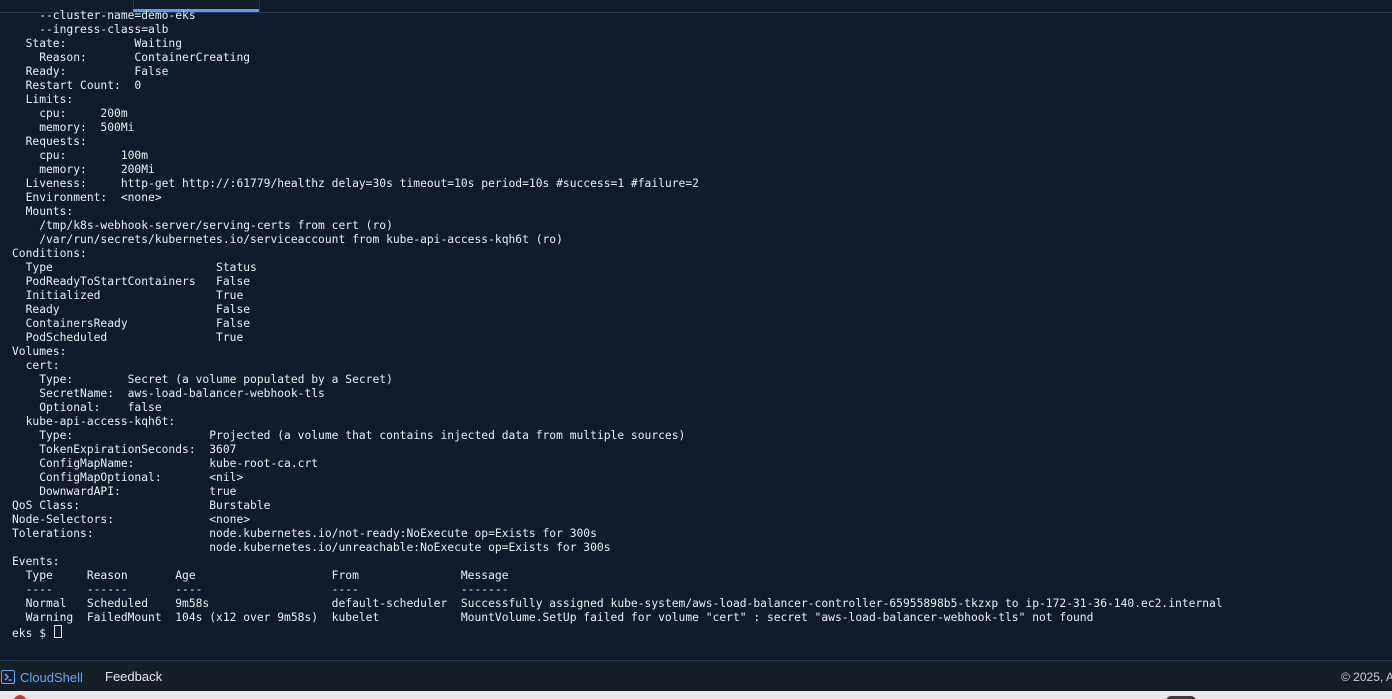  I want to click on feedback-button: Feedback, so click(133, 676).